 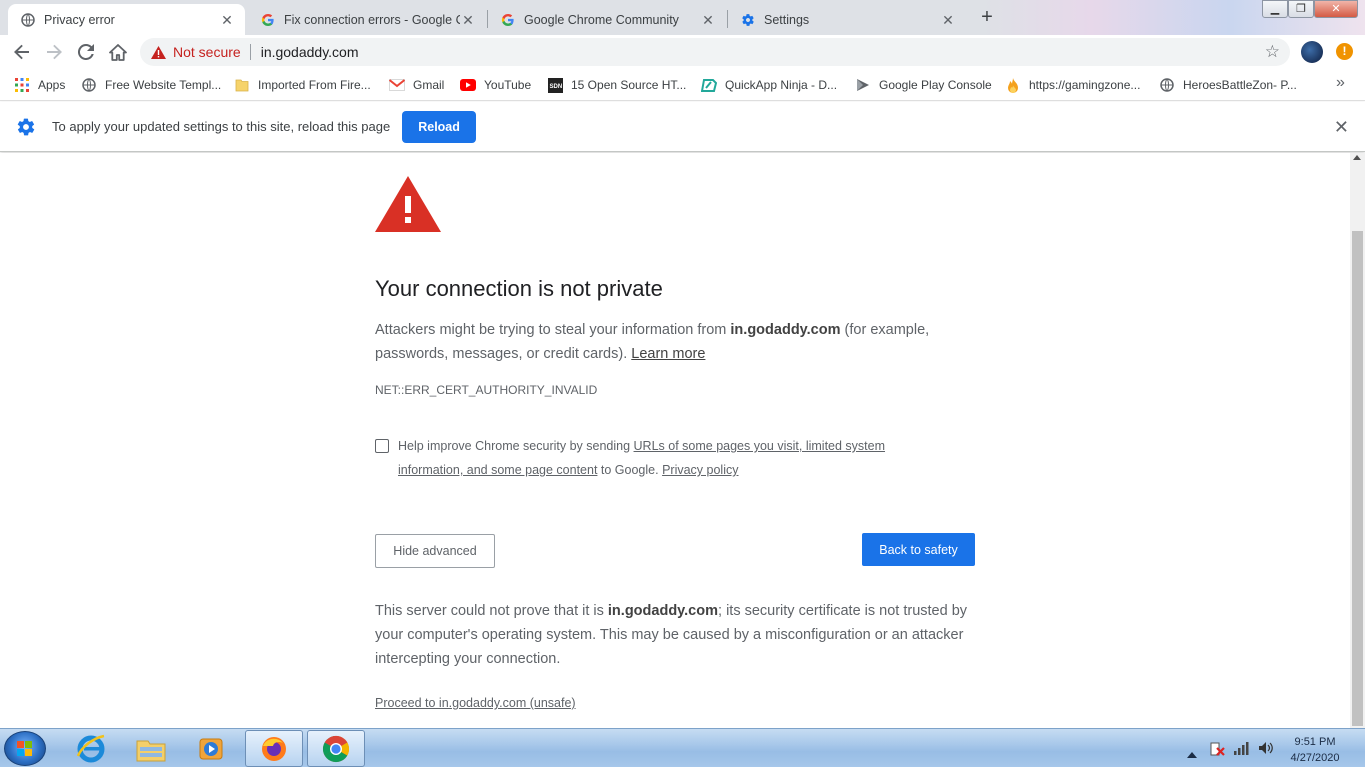 I want to click on windows-logo-icon, so click(x=24, y=748).